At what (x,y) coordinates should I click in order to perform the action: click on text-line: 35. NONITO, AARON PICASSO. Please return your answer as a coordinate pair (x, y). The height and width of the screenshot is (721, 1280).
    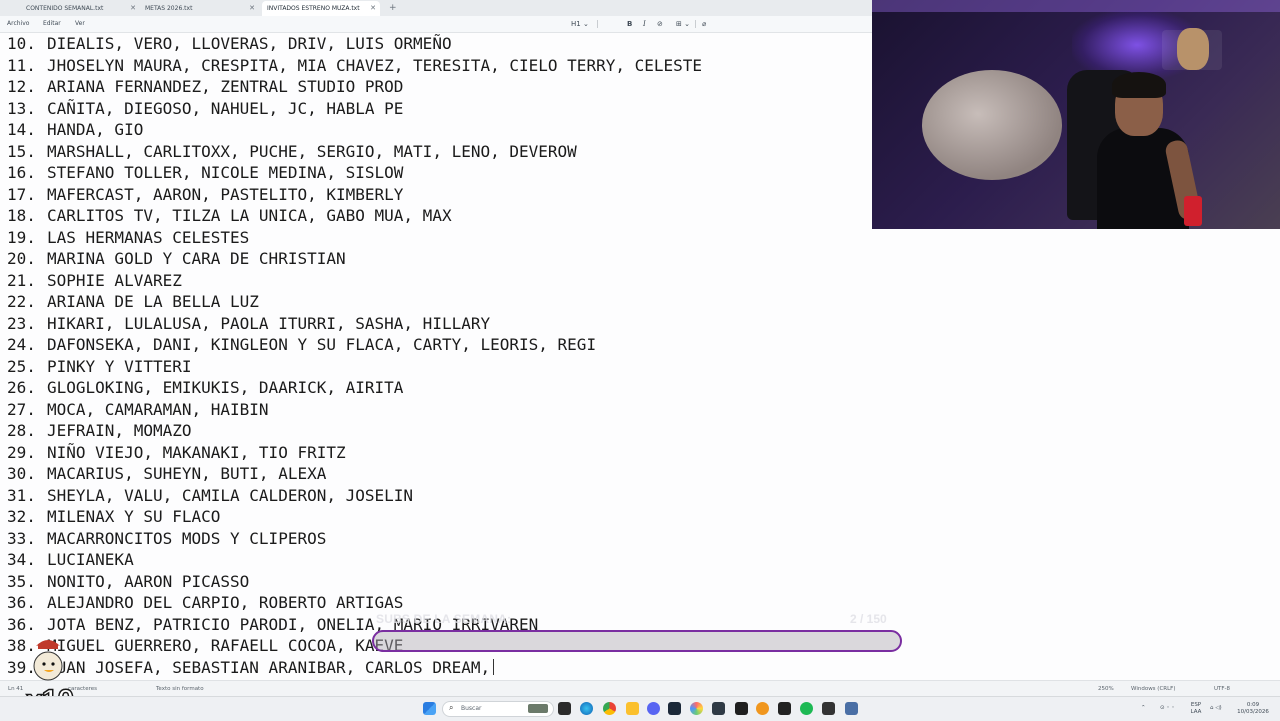
    Looking at the image, I should click on (128, 581).